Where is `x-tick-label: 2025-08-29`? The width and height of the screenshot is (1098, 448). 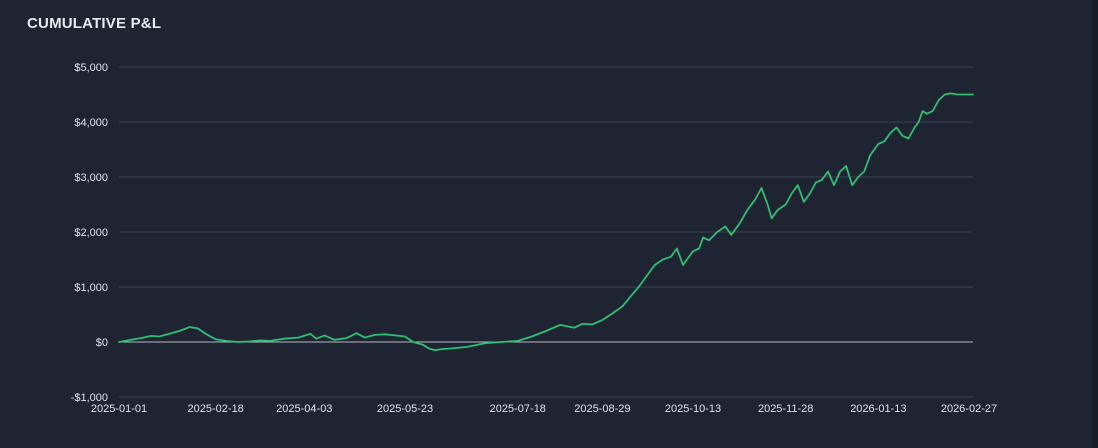
x-tick-label: 2025-08-29 is located at coordinates (602, 409).